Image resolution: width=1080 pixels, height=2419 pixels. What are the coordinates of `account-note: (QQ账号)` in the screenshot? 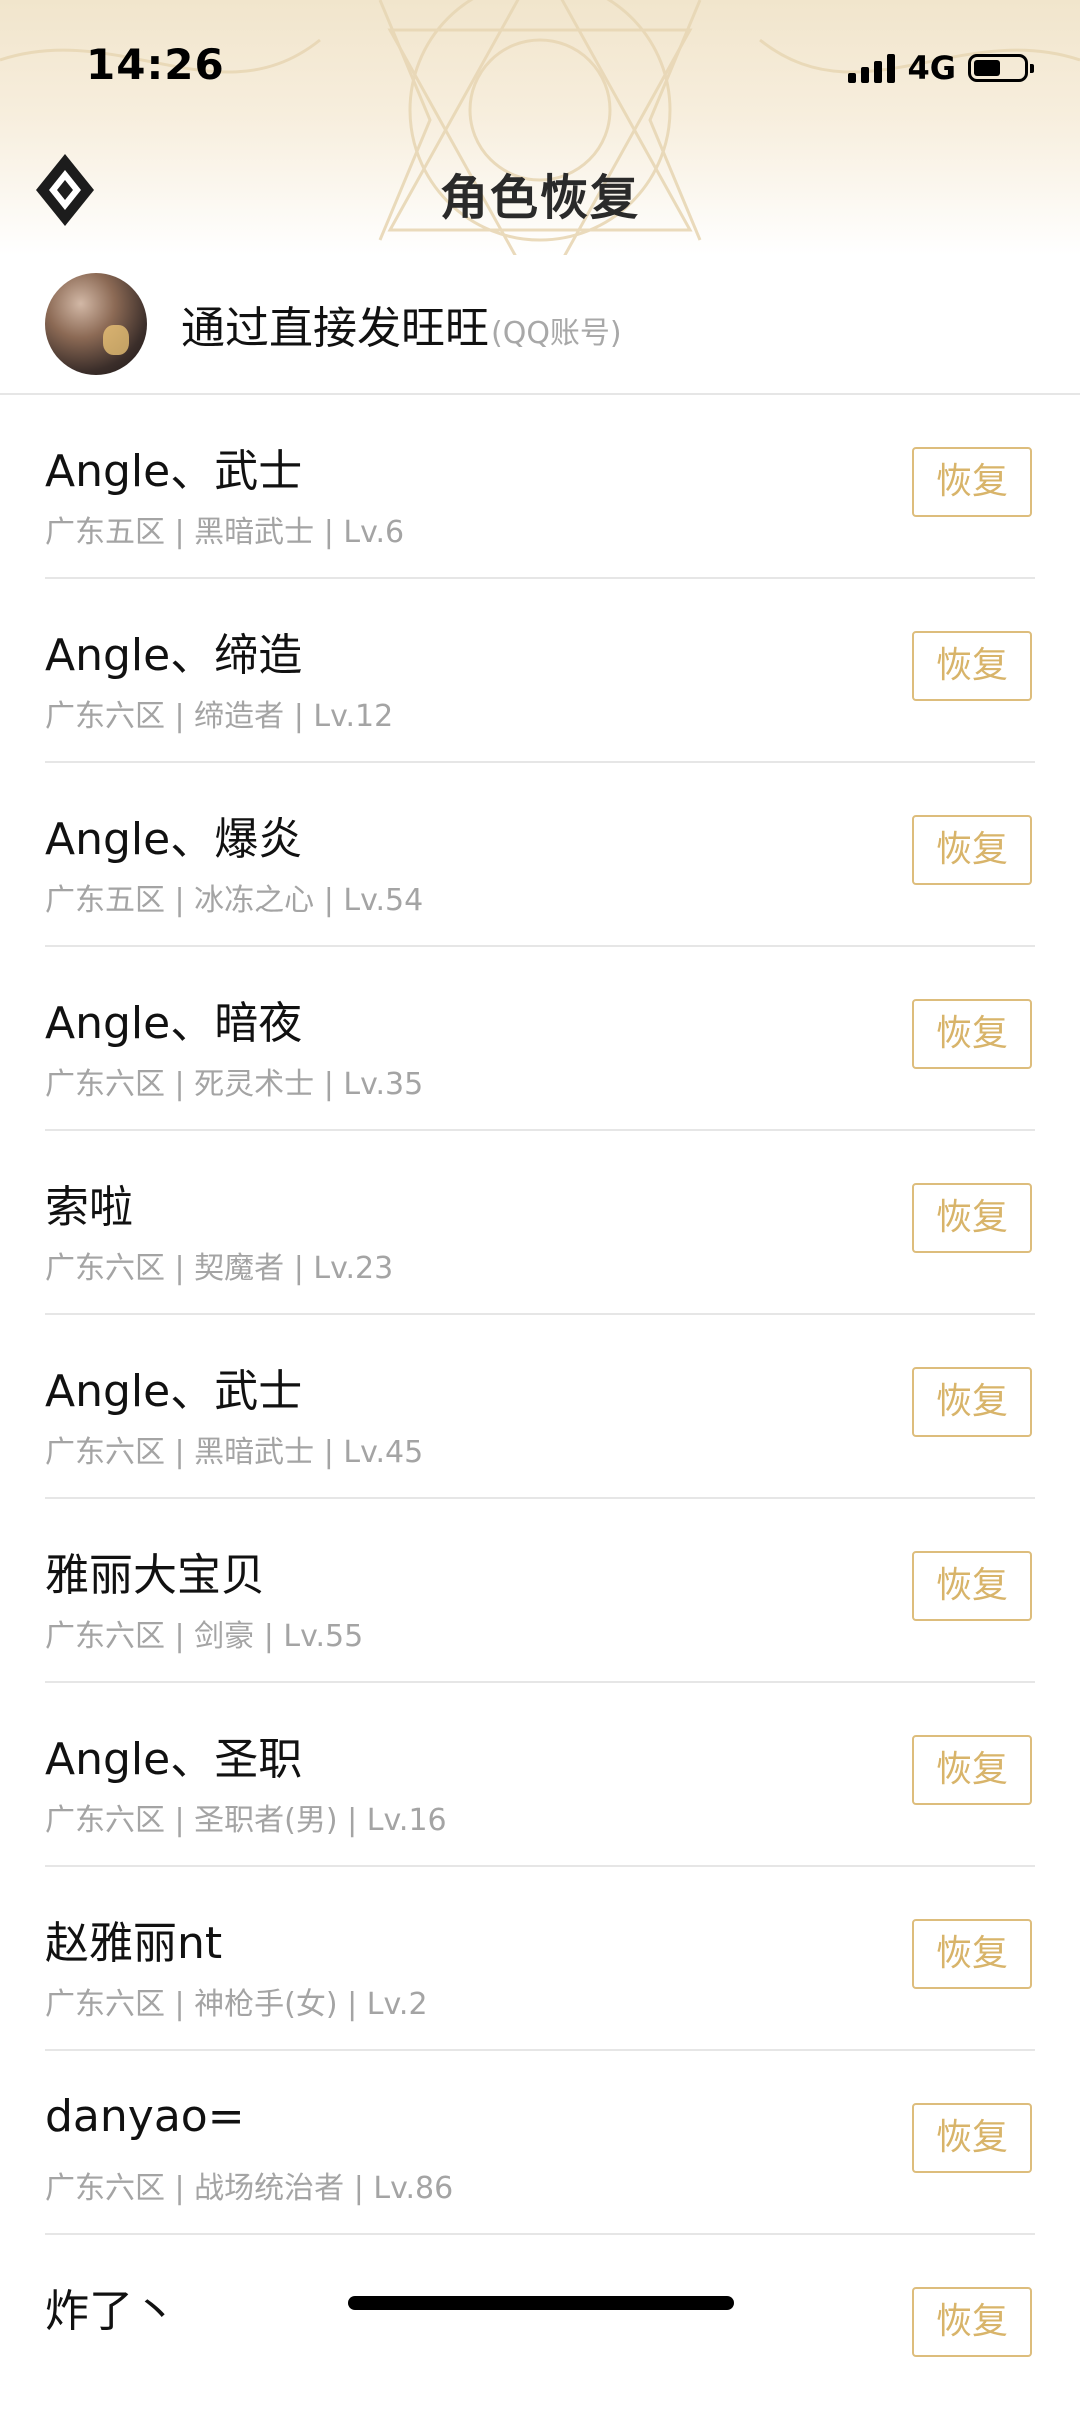 It's located at (556, 333).